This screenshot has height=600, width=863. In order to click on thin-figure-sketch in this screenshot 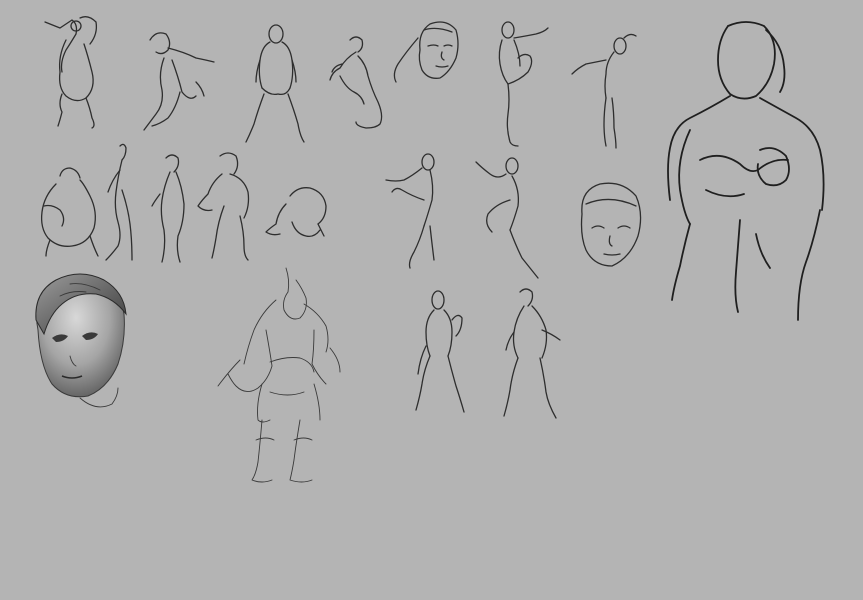, I will do `click(119, 202)`.